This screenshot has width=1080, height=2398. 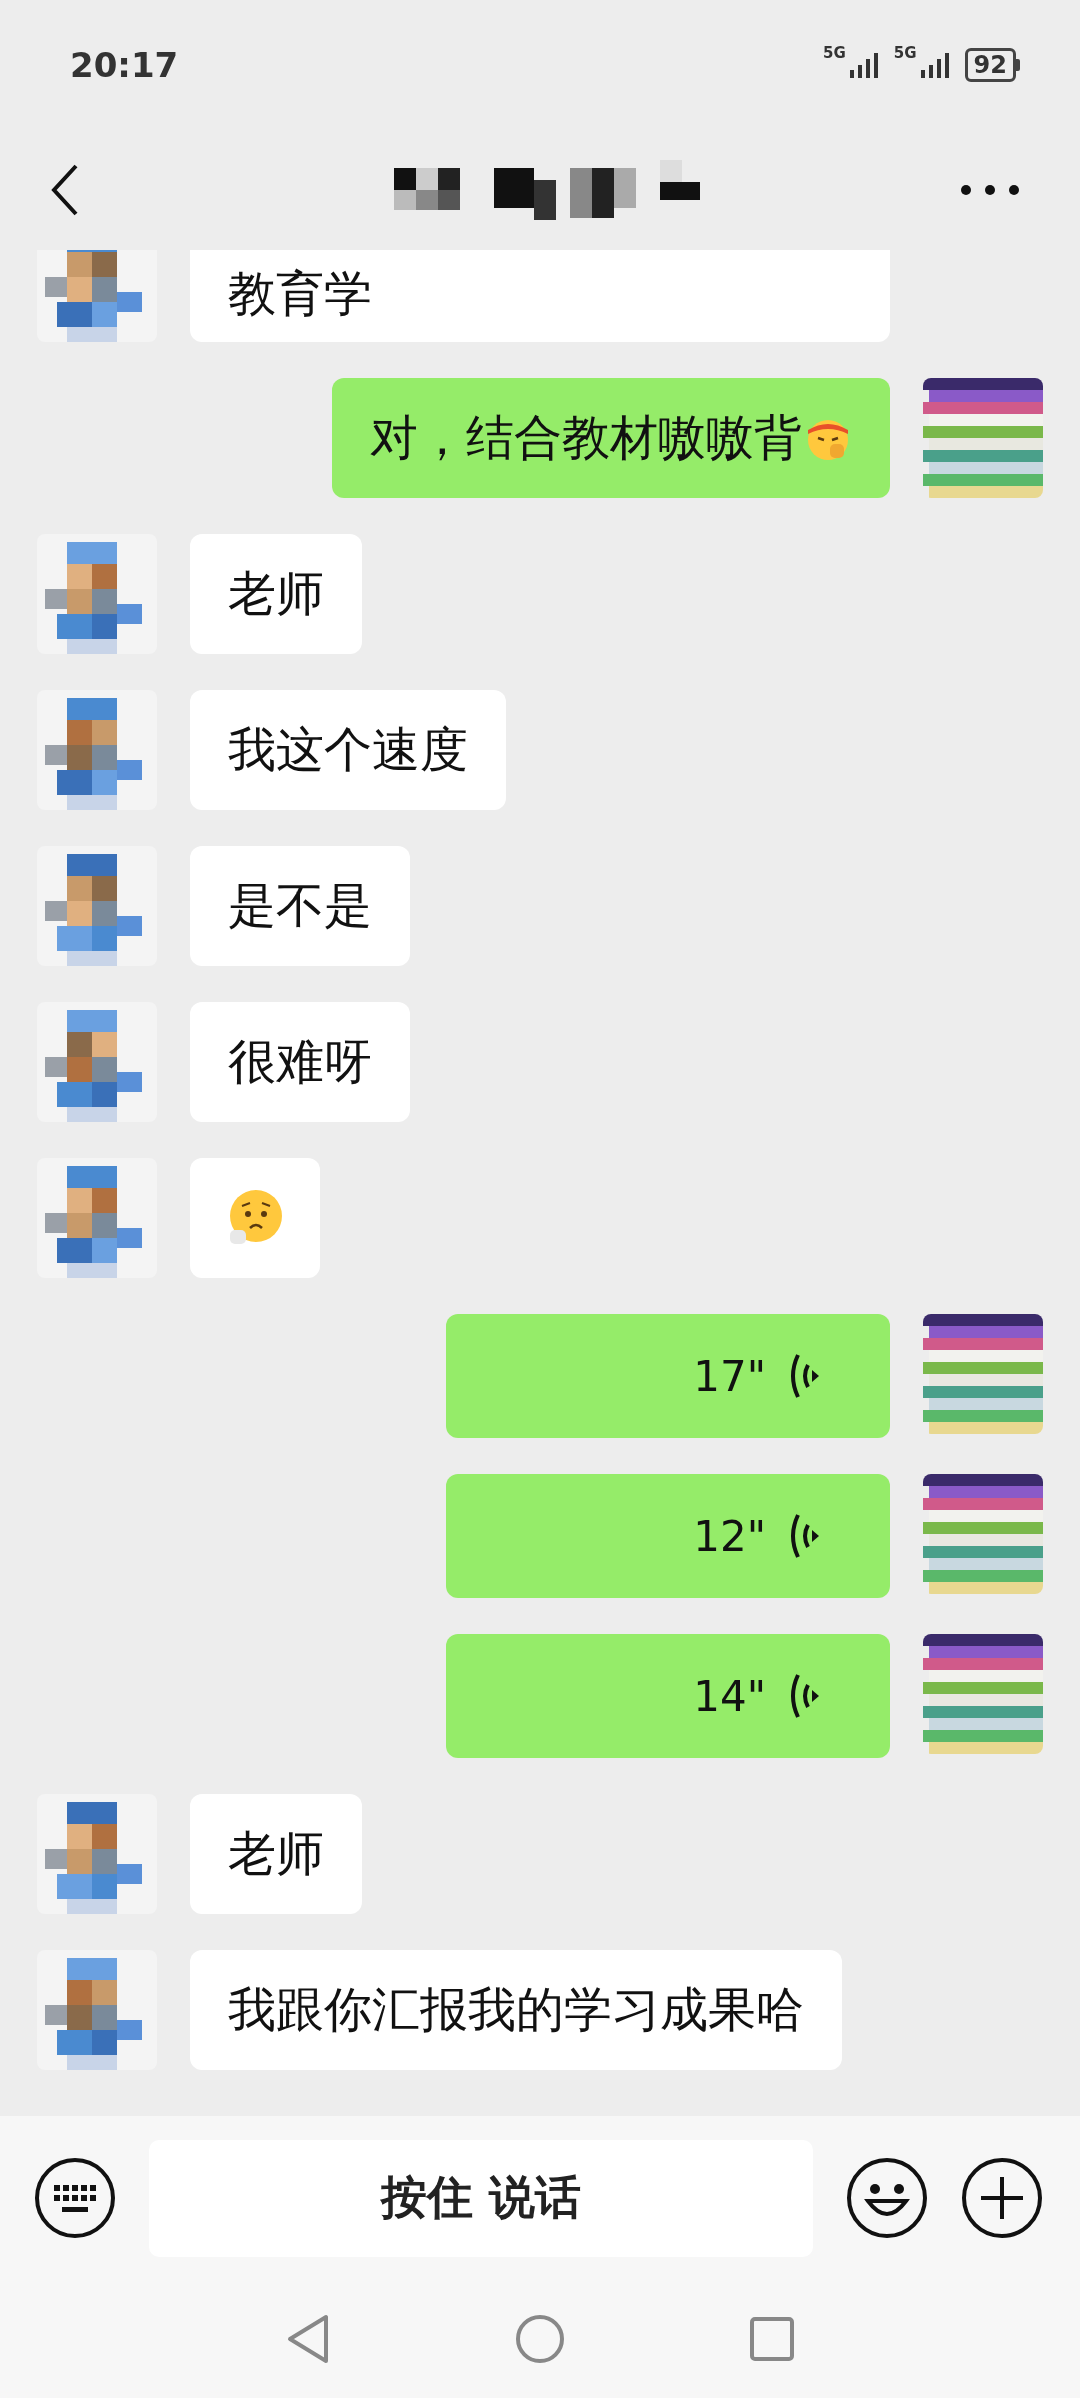 I want to click on voice-message: 12", so click(x=668, y=1536).